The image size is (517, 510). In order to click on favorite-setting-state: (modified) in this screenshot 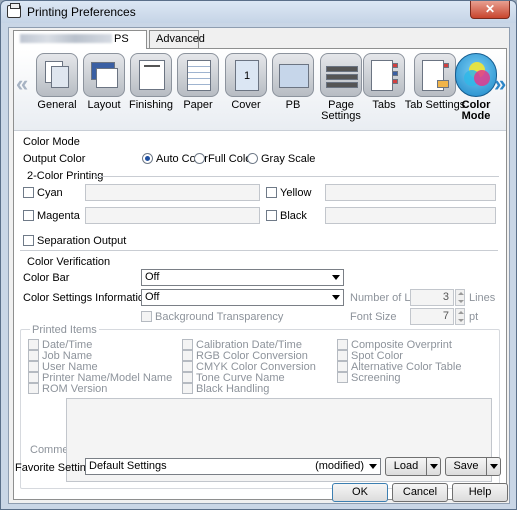, I will do `click(339, 466)`.